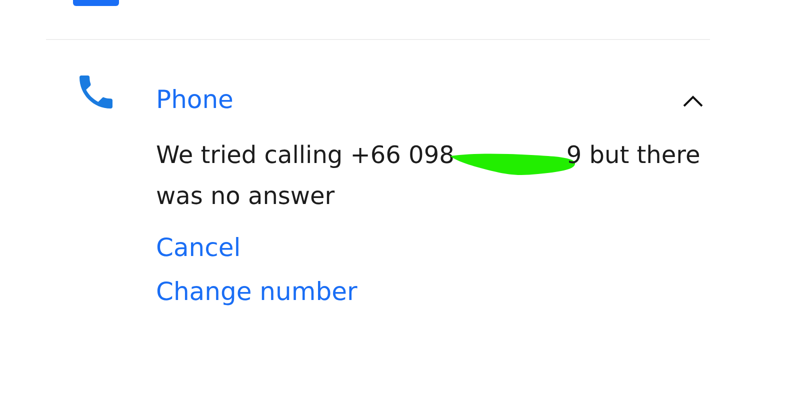 This screenshot has height=419, width=799. I want to click on message-text: We tried calling +66 098, so click(305, 155).